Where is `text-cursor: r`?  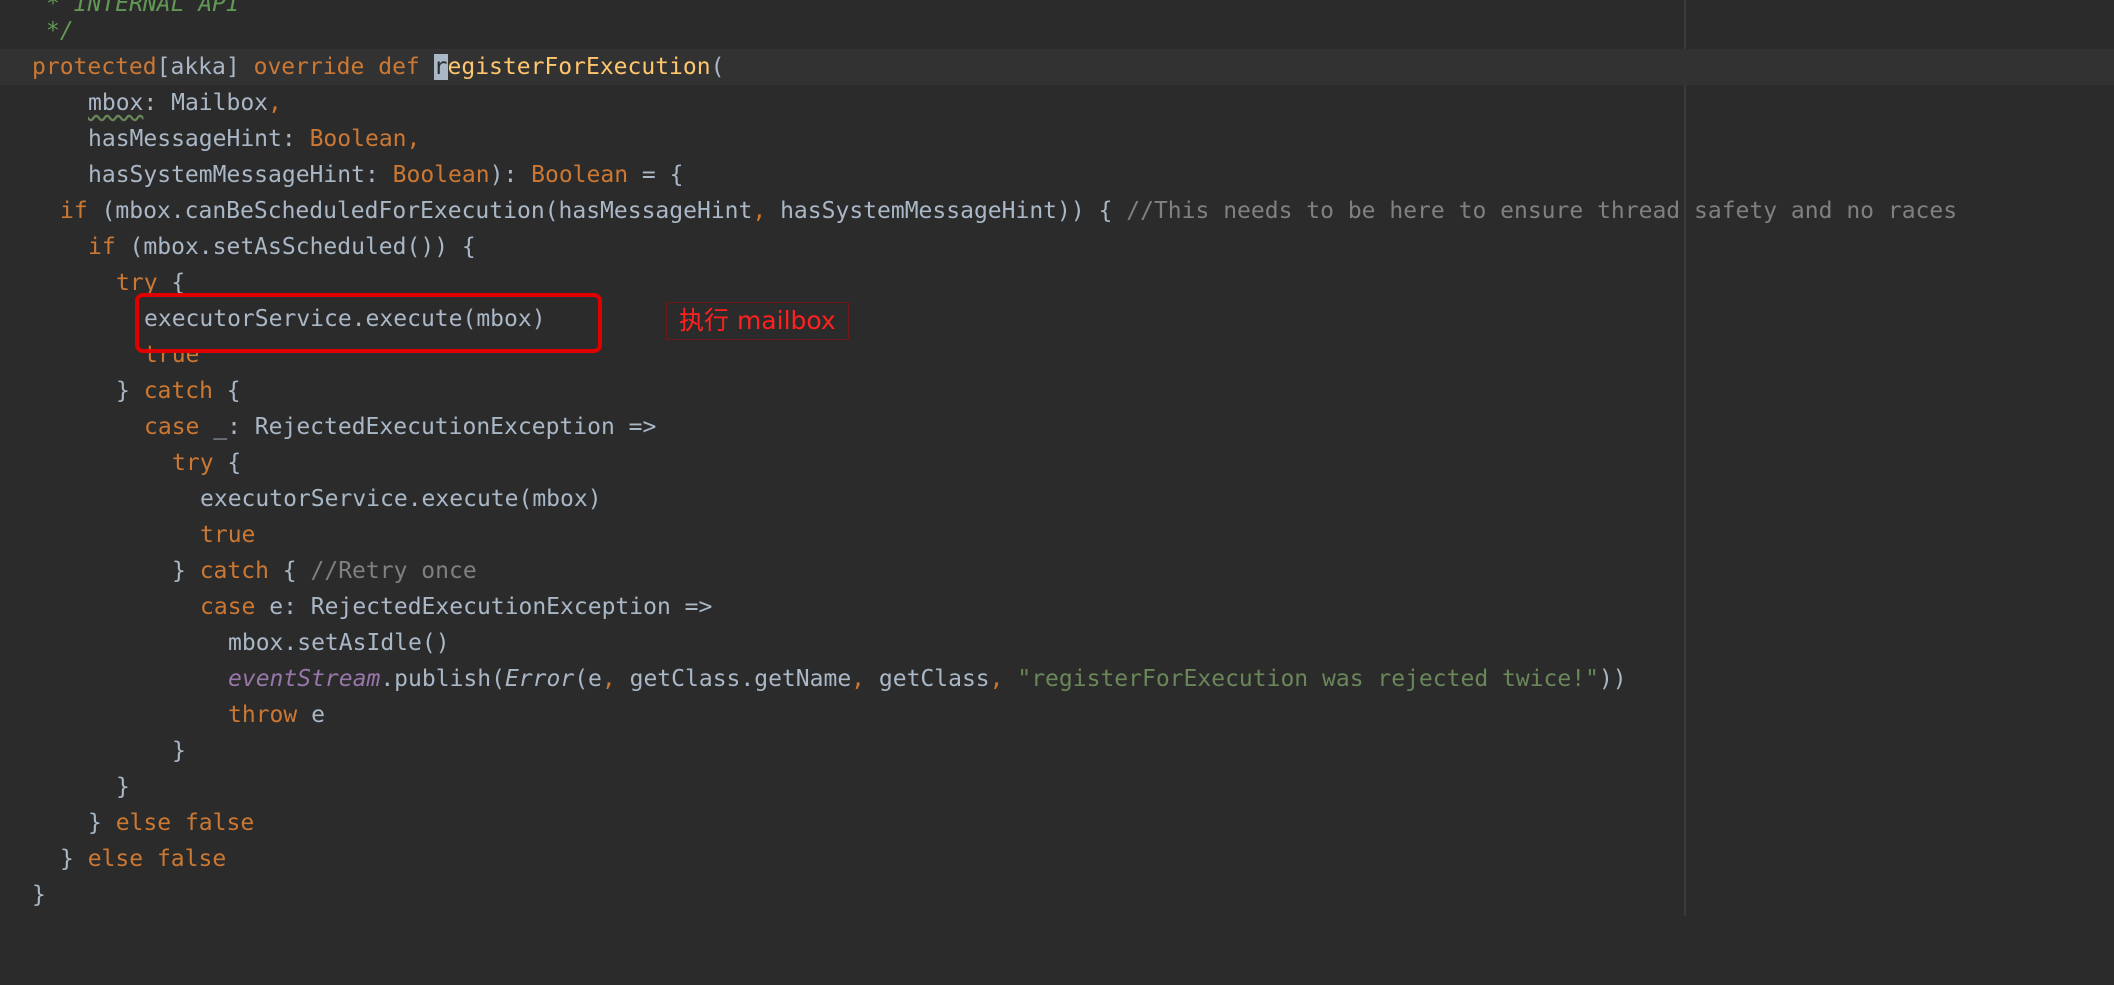 text-cursor: r is located at coordinates (440, 67).